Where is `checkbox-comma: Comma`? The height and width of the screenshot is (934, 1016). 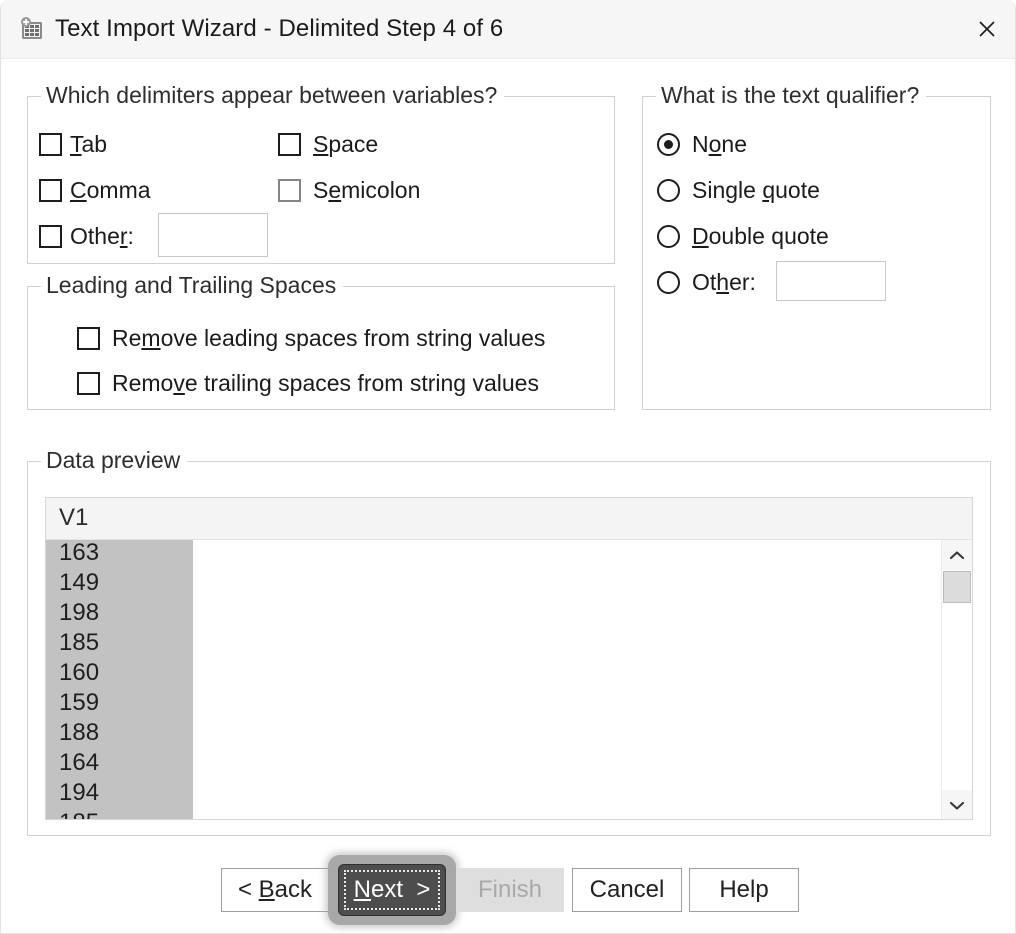
checkbox-comma: Comma is located at coordinates (95, 190).